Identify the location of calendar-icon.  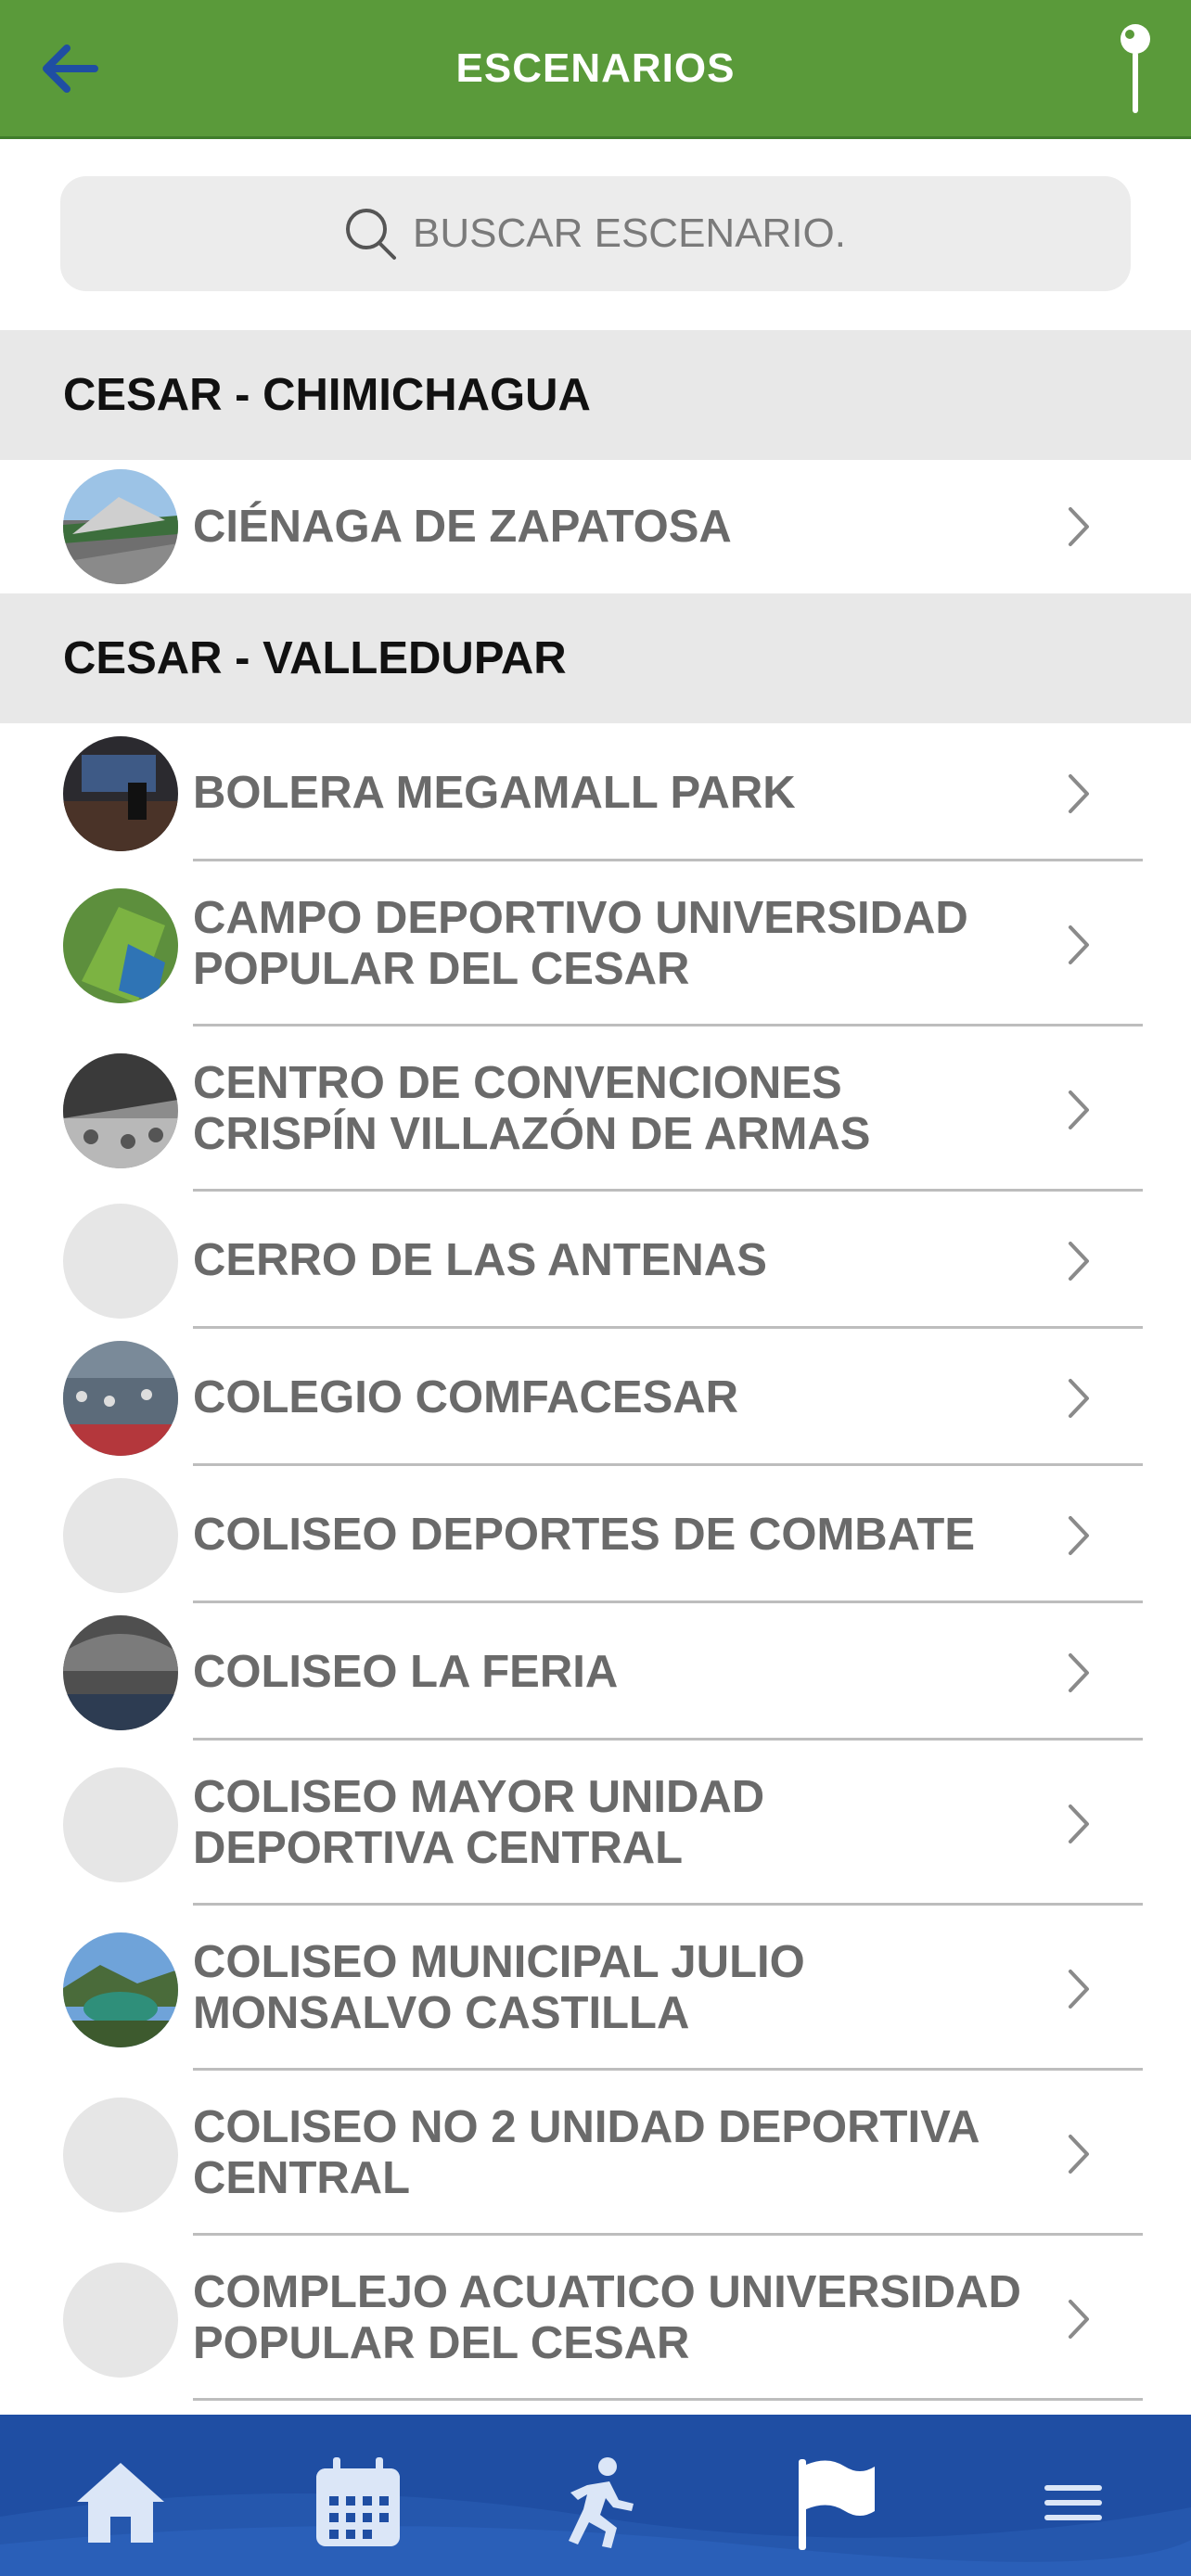
(358, 2501).